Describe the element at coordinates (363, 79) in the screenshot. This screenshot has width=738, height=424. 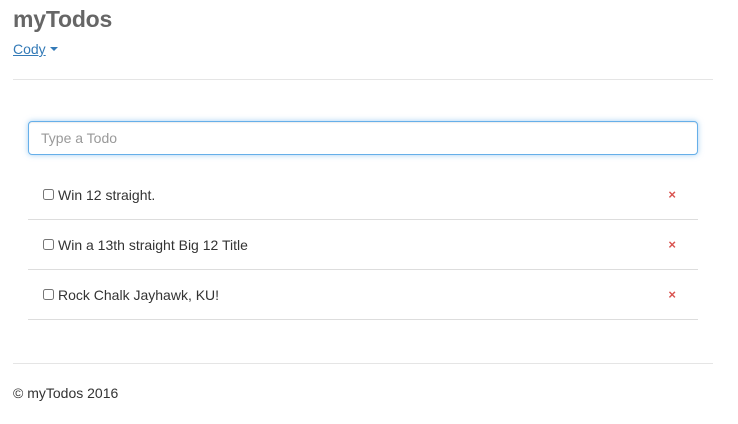
I see `header-divider` at that location.